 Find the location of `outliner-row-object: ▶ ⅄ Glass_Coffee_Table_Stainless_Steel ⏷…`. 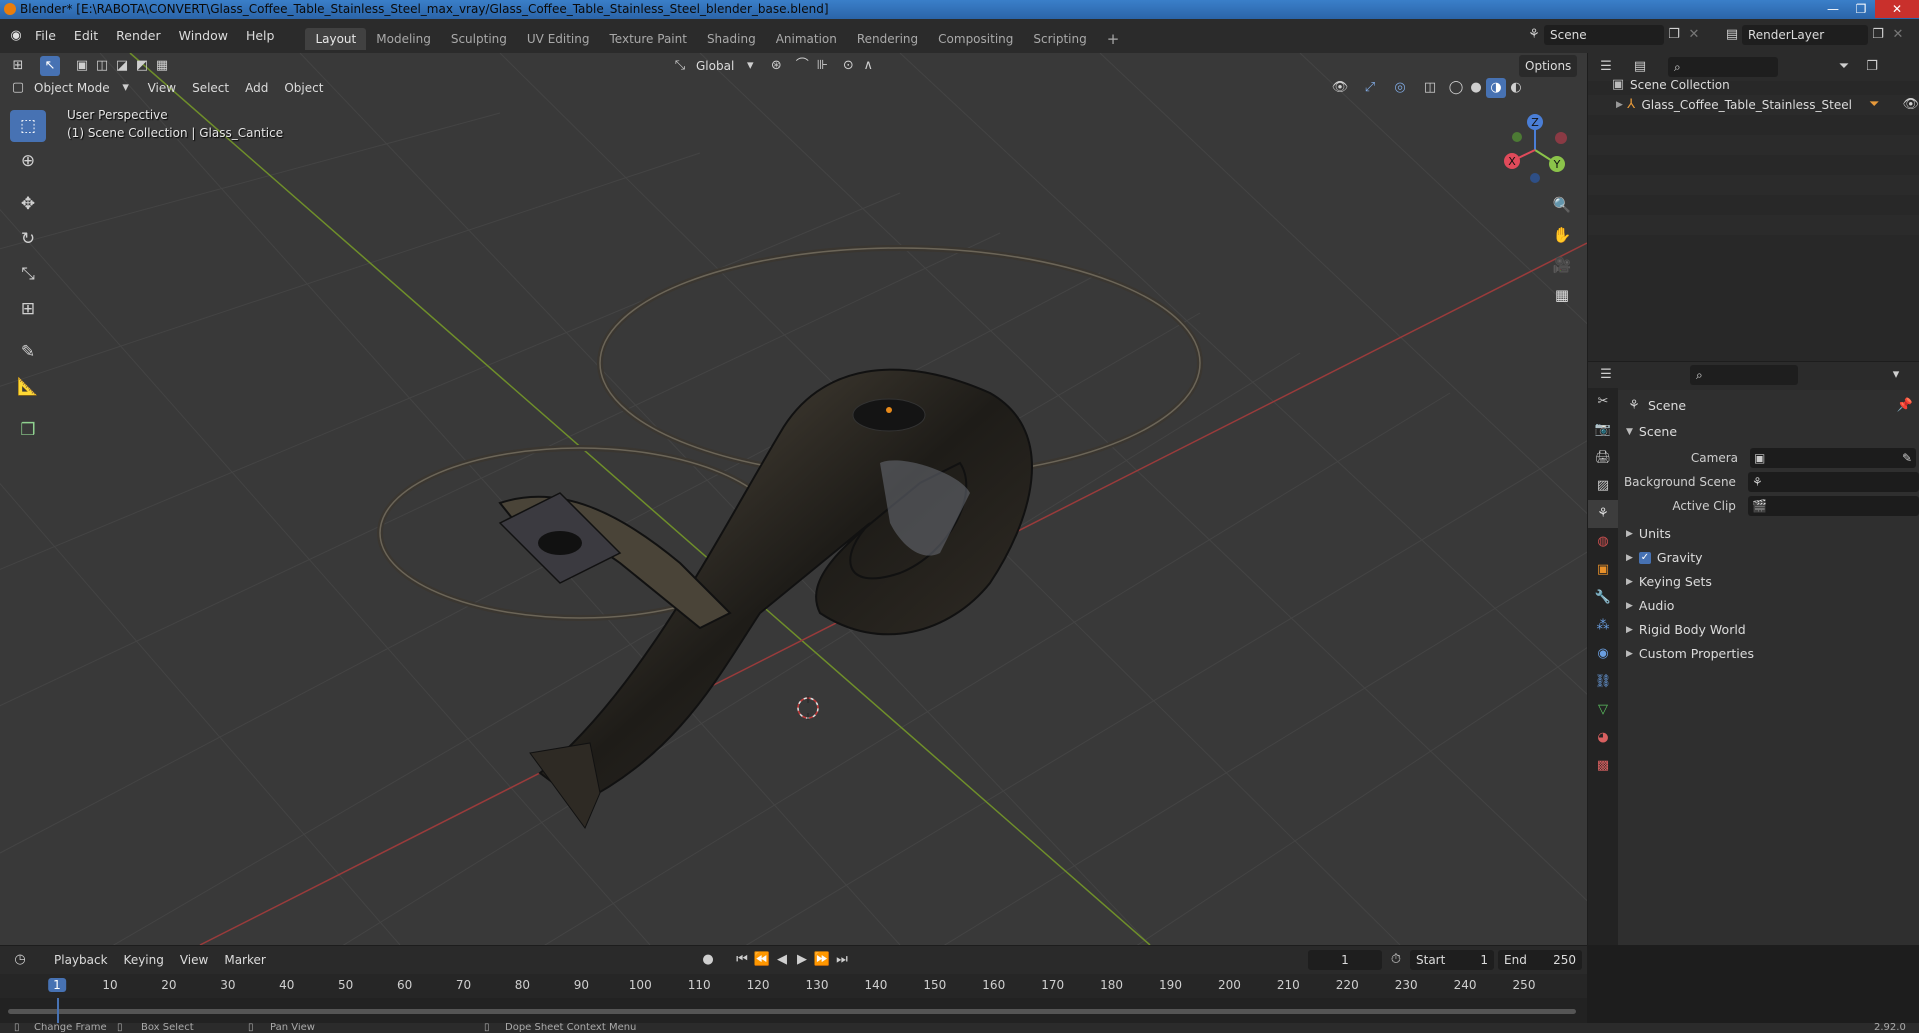

outliner-row-object: ▶ ⅄ Glass_Coffee_Table_Stainless_Steel ⏷… is located at coordinates (1753, 105).